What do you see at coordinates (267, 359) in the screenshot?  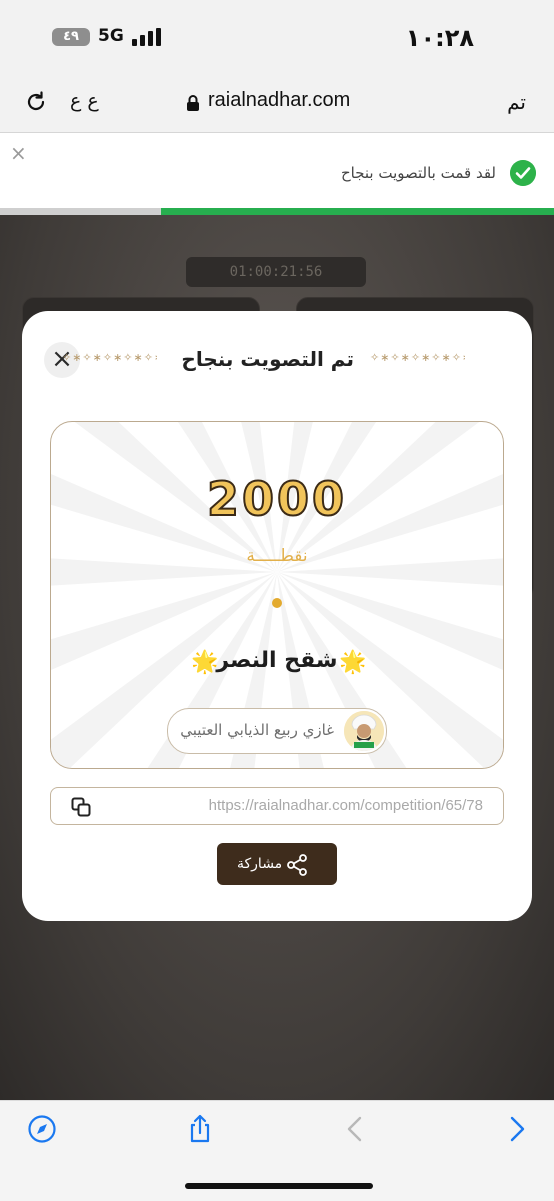 I see `modal-title: تم التصويت بنجاح` at bounding box center [267, 359].